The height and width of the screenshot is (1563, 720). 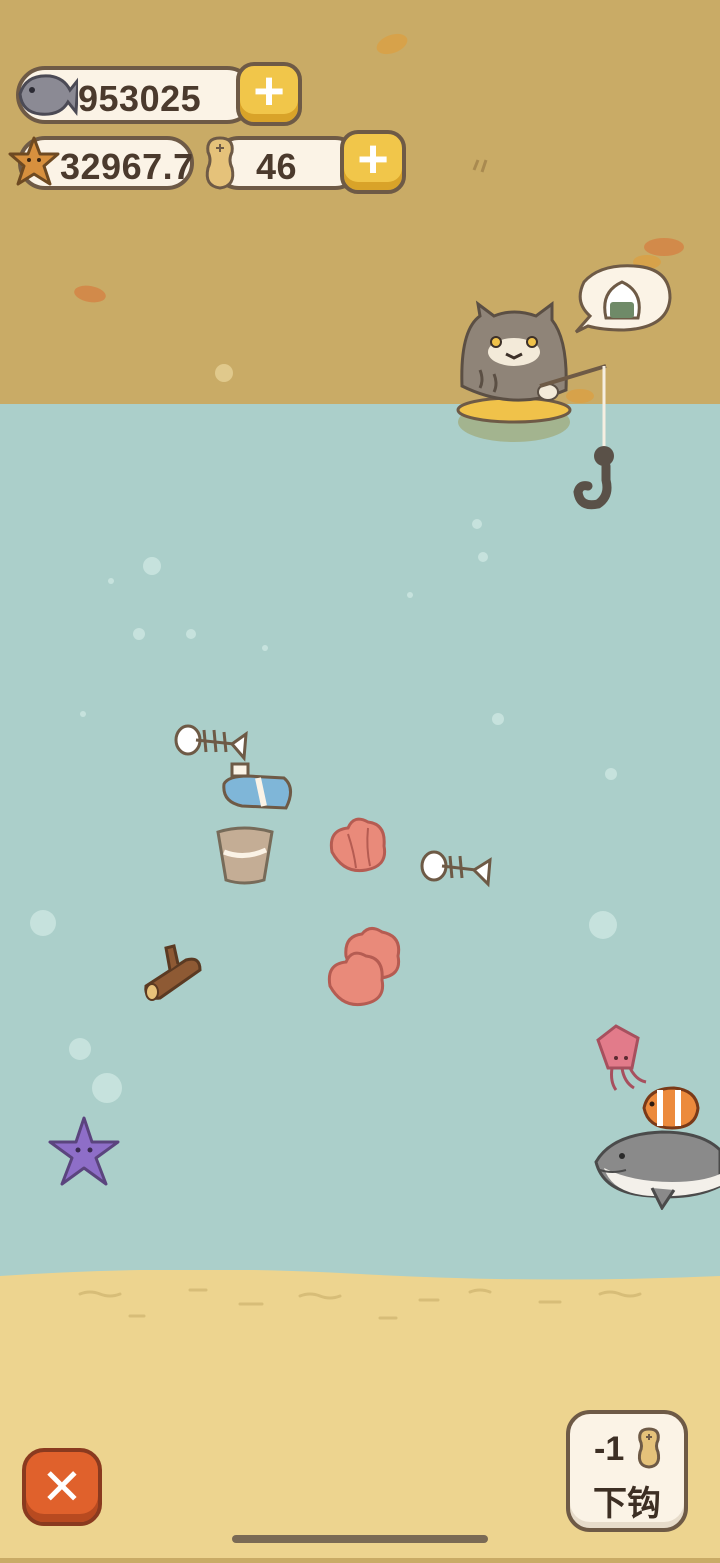 I want to click on fish-counter: 953025, so click(x=136, y=95).